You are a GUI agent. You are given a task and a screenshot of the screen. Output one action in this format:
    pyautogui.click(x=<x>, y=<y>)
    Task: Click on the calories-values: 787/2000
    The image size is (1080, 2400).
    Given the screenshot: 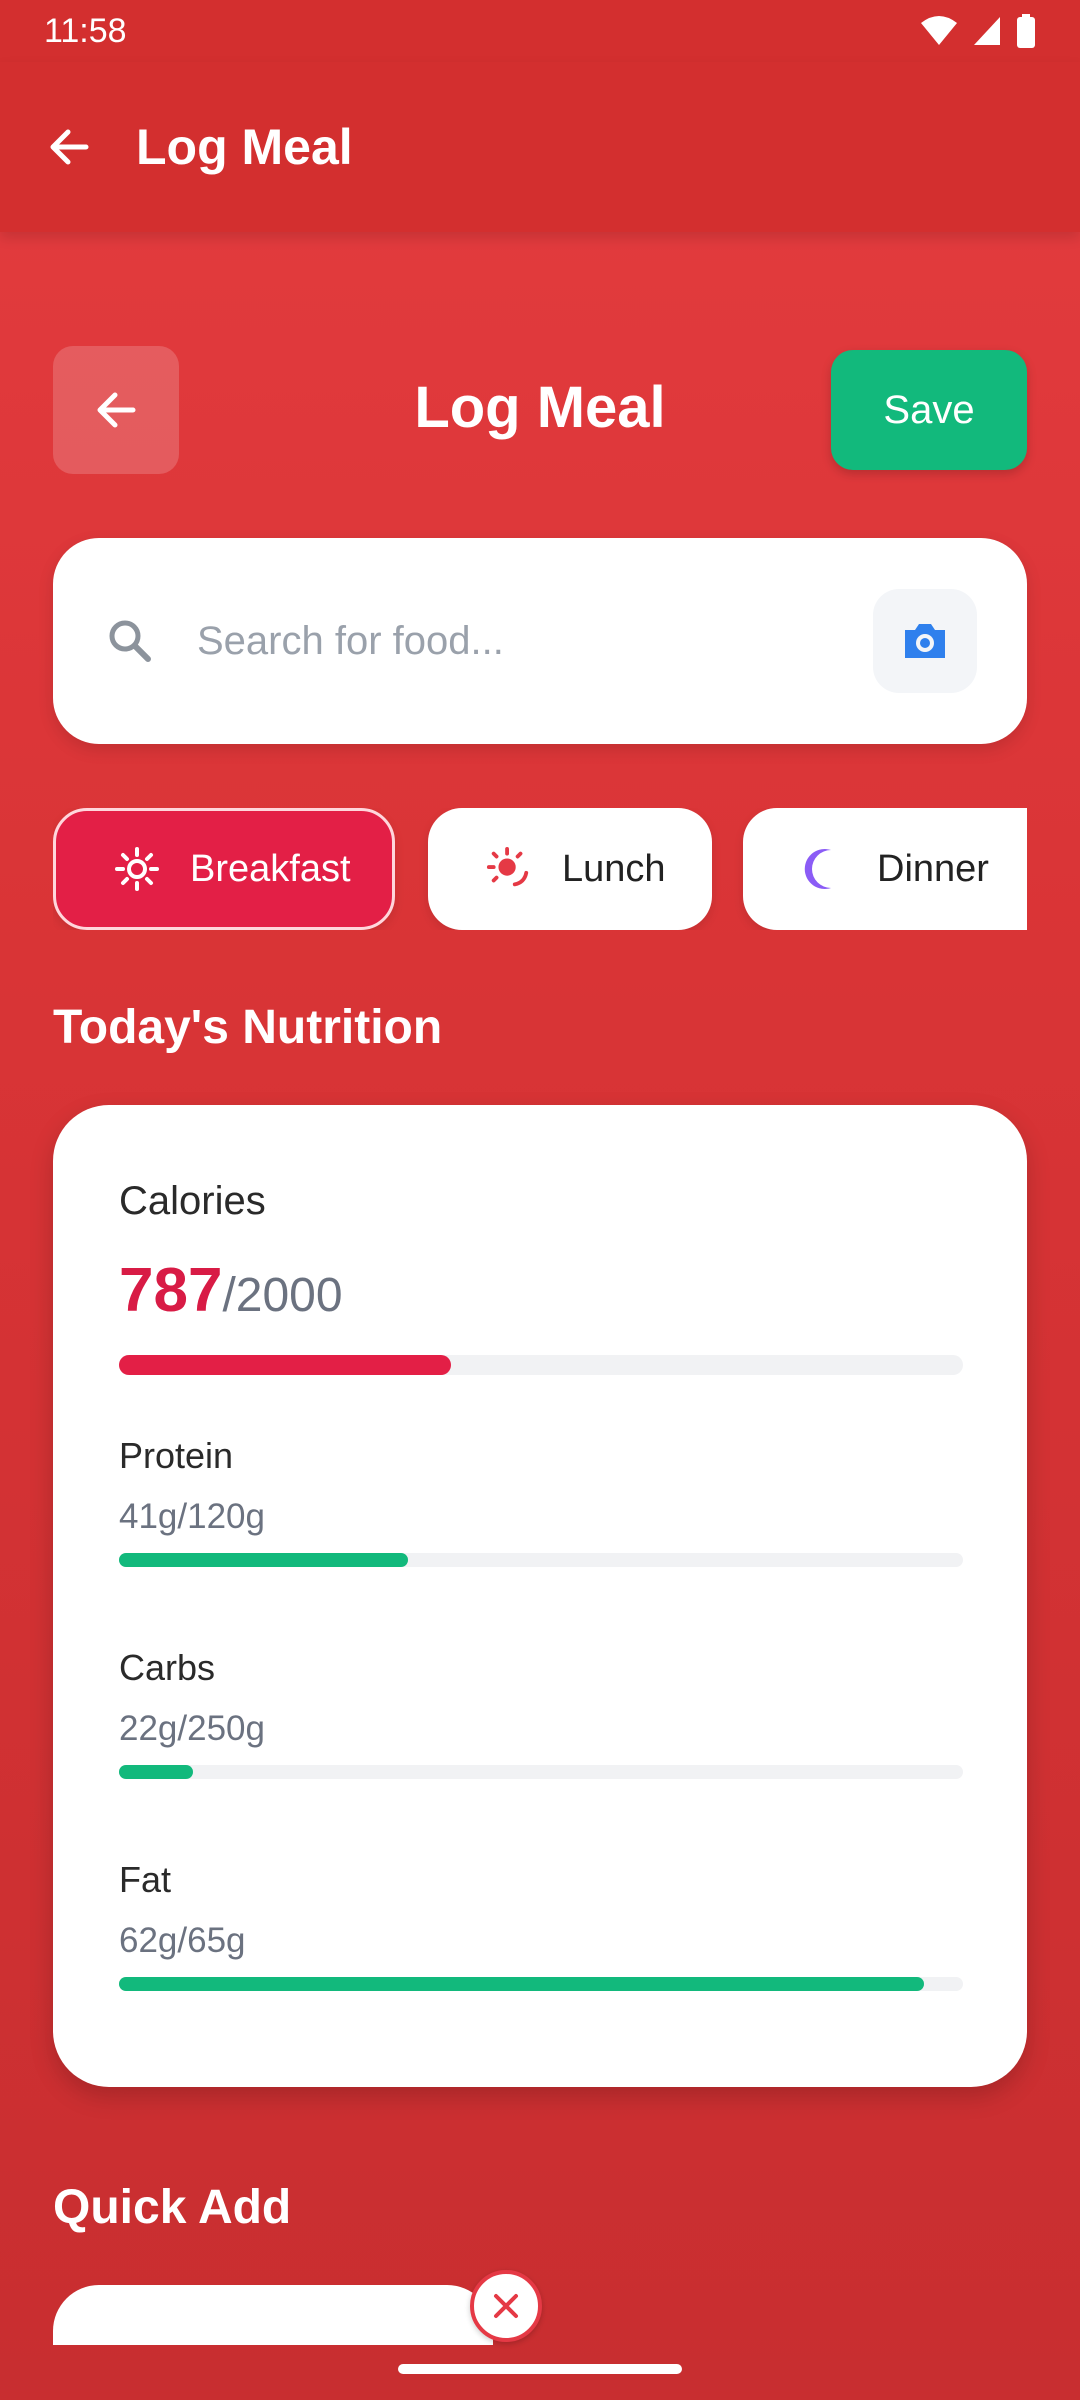 What is the action you would take?
    pyautogui.click(x=231, y=1290)
    